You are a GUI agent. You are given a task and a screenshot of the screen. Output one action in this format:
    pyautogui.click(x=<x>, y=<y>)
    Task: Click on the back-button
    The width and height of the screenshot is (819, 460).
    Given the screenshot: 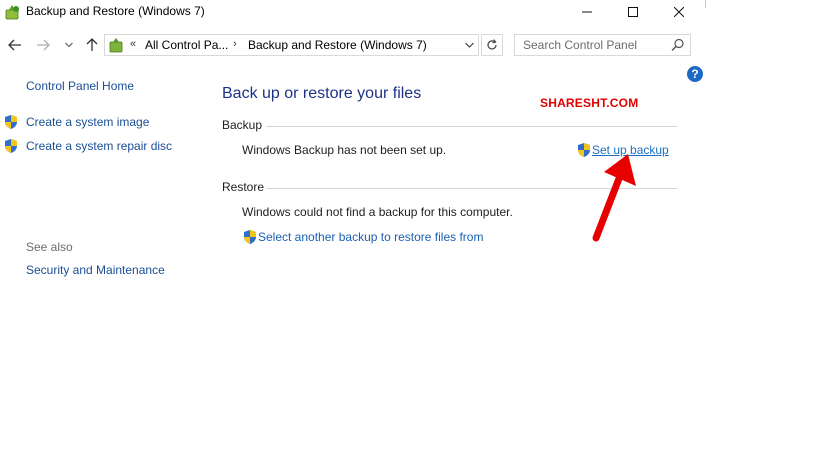 What is the action you would take?
    pyautogui.click(x=15, y=45)
    